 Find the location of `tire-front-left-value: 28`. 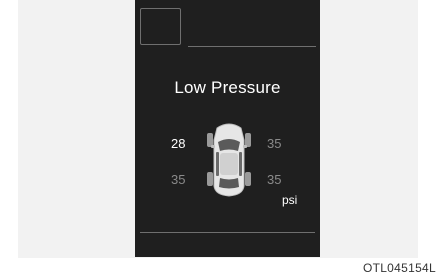

tire-front-left-value: 28 is located at coordinates (178, 143).